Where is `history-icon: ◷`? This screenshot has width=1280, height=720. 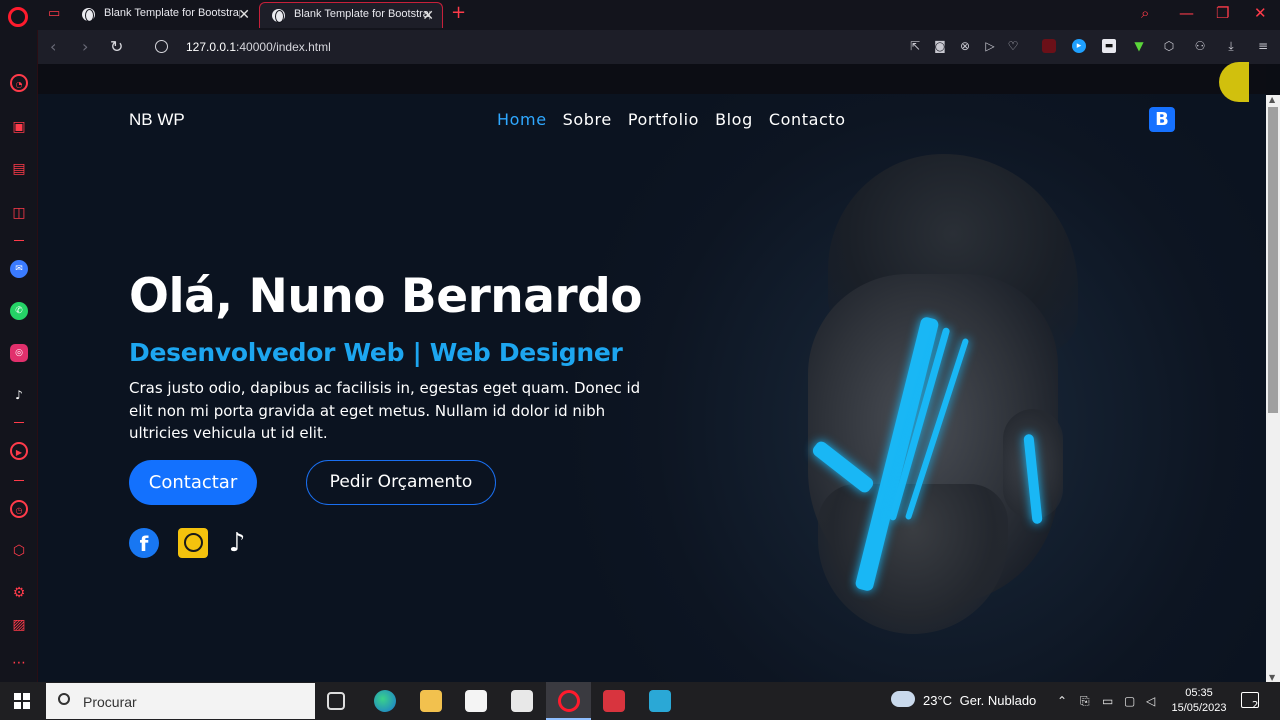 history-icon: ◷ is located at coordinates (19, 509).